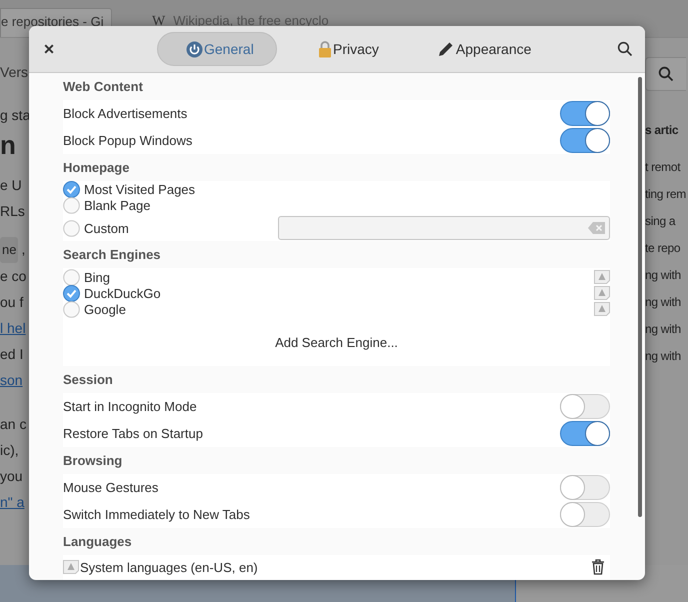 This screenshot has height=602, width=688. What do you see at coordinates (342, 49) in the screenshot?
I see `tab: Privacy` at bounding box center [342, 49].